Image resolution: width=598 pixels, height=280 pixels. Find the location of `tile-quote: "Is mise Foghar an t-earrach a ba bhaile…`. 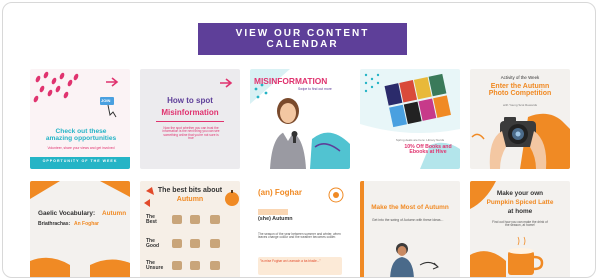

tile-quote: "Is mise Foghar an t-earrach a ba bhaile… is located at coordinates (290, 261).